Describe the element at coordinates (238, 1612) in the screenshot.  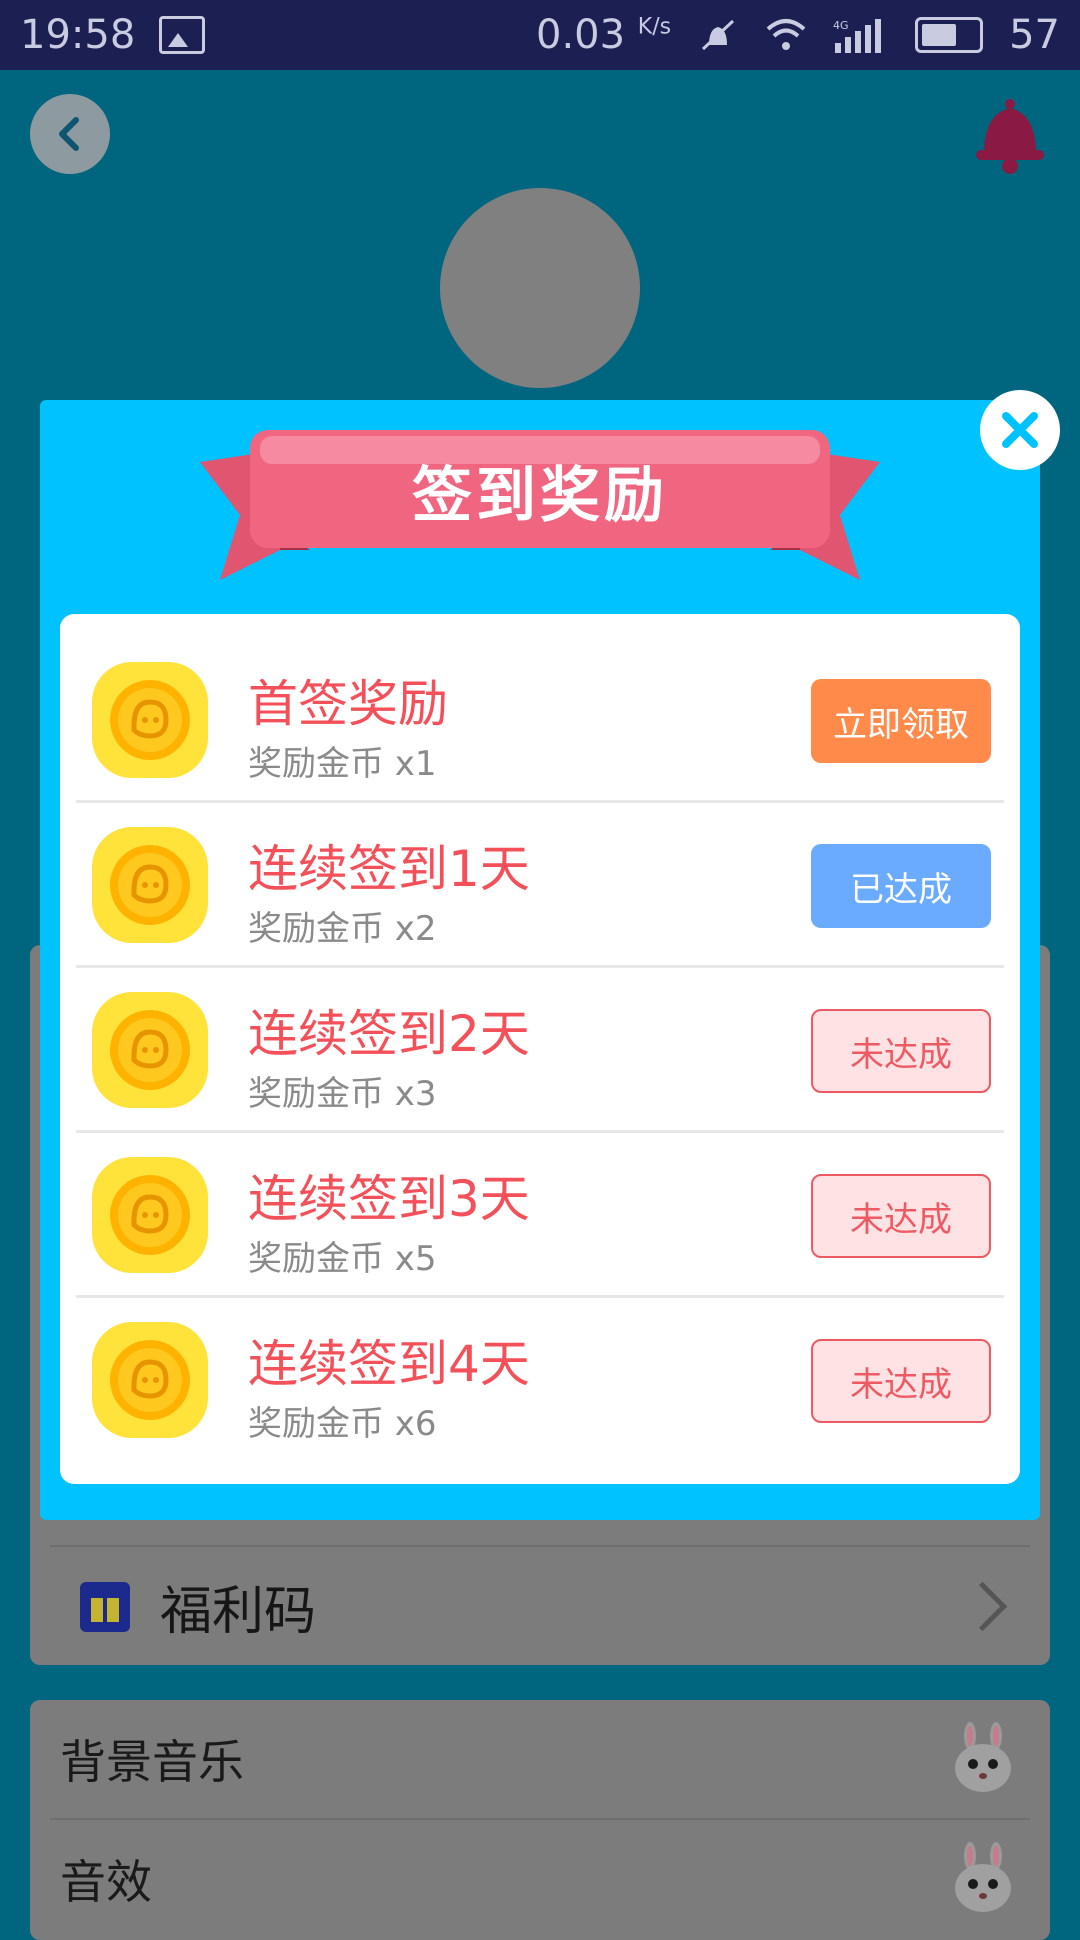
I see `welfare-code-label: 福利码` at that location.